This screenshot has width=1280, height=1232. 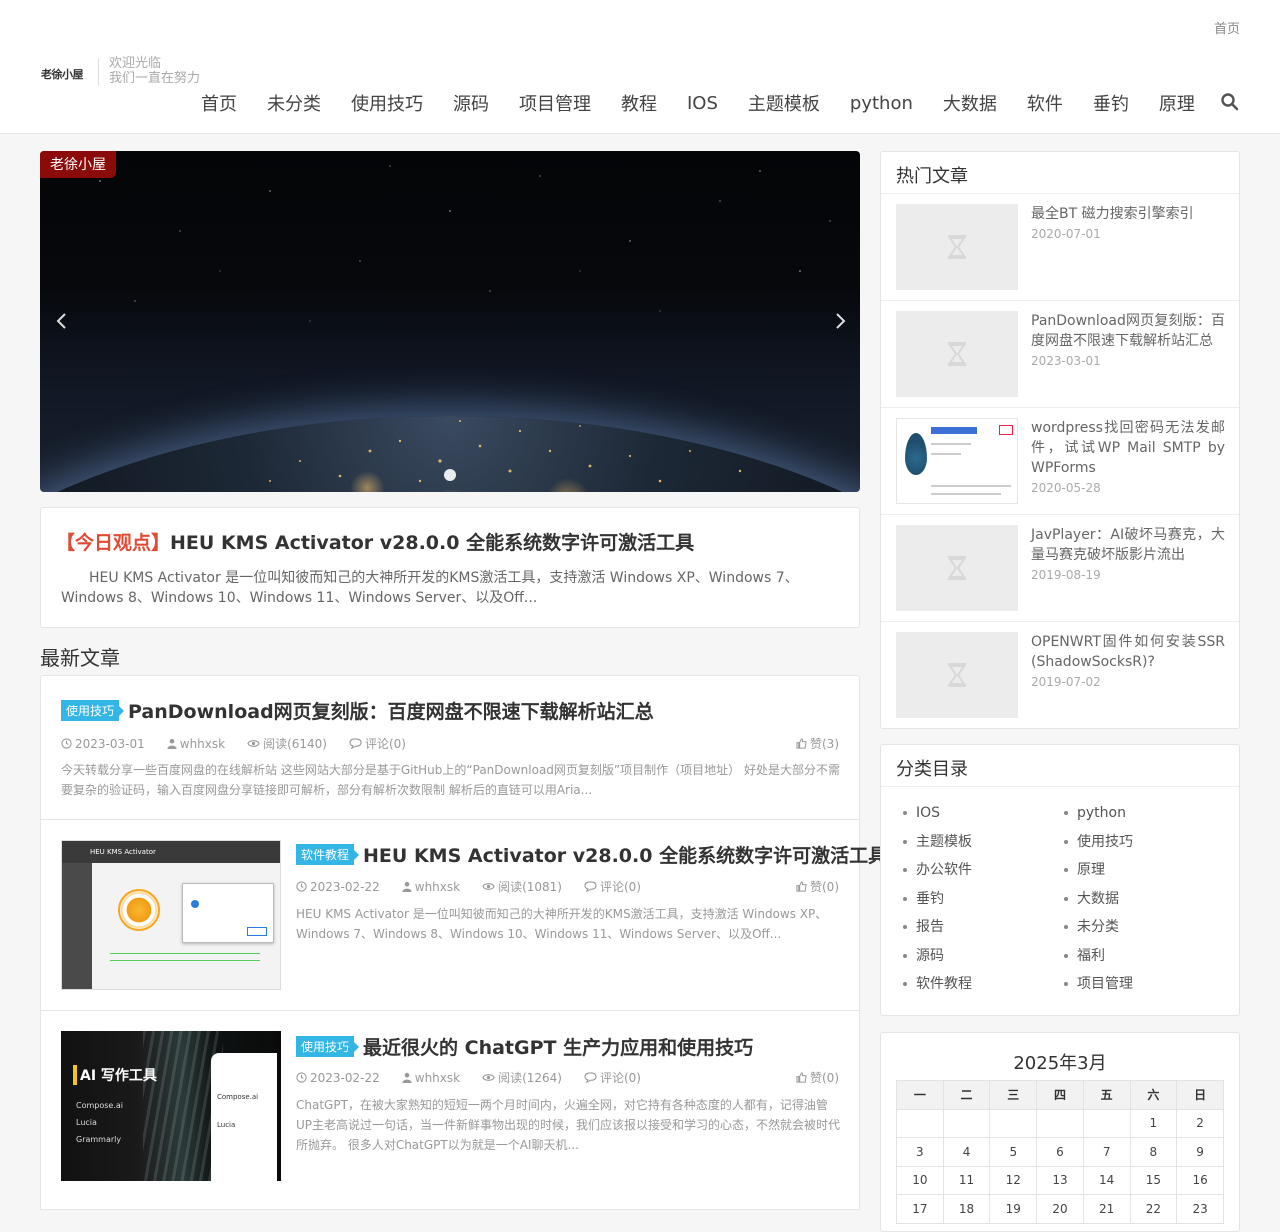 I want to click on top-home-link: 首页, so click(x=1227, y=27).